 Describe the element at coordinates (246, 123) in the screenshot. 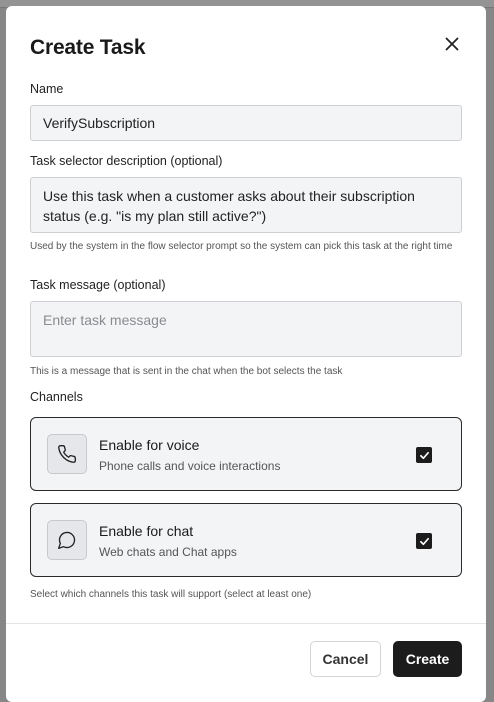

I see `name-input` at that location.